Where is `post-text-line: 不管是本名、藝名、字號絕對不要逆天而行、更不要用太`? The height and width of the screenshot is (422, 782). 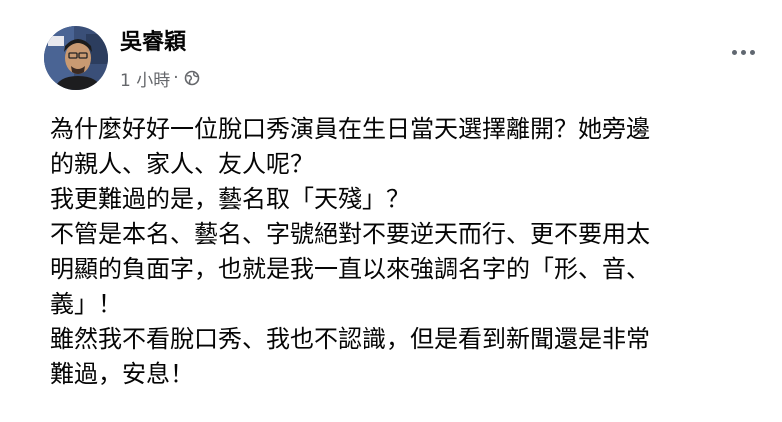 post-text-line: 不管是本名、藝名、字號絕對不要逆天而行、更不要用太 is located at coordinates (350, 234).